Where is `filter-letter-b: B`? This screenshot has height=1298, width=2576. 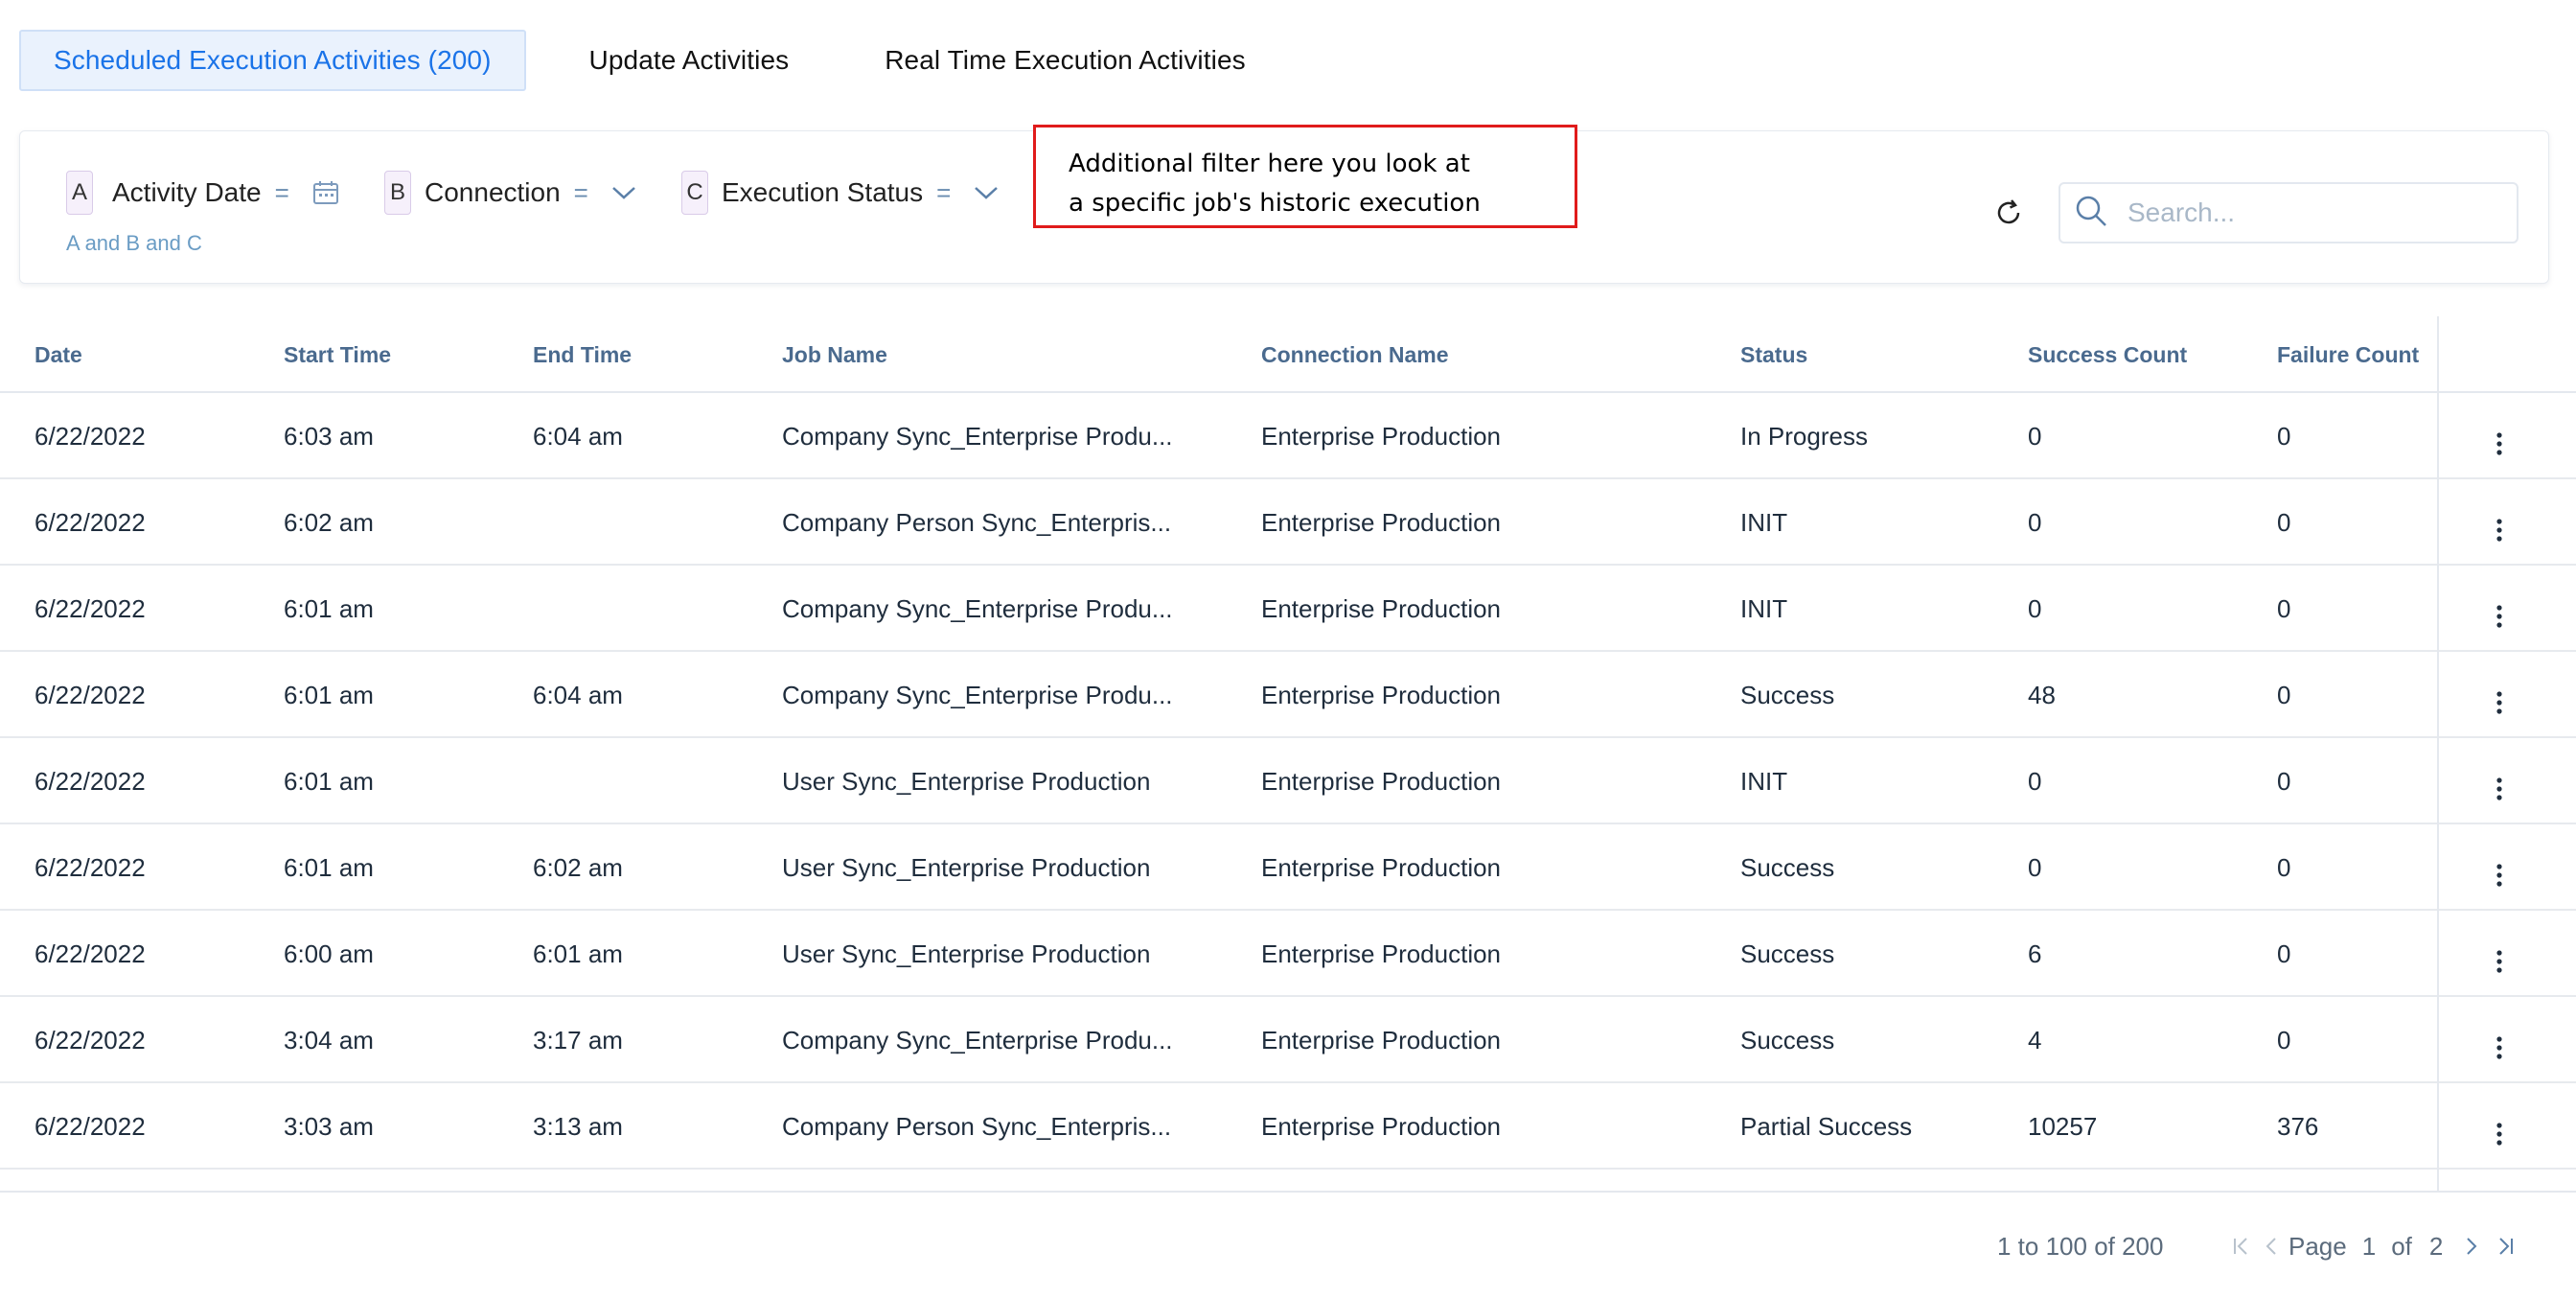
filter-letter-b: B is located at coordinates (397, 193).